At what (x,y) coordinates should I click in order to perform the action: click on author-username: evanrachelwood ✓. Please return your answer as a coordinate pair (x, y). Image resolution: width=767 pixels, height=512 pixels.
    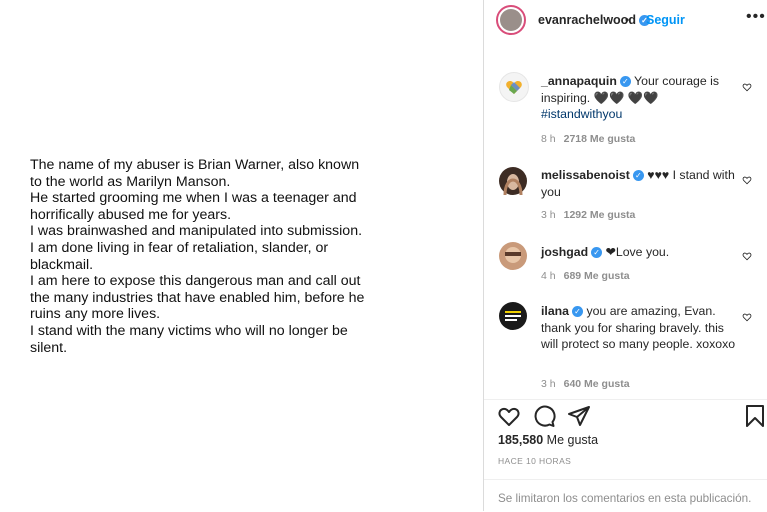
    Looking at the image, I should click on (594, 20).